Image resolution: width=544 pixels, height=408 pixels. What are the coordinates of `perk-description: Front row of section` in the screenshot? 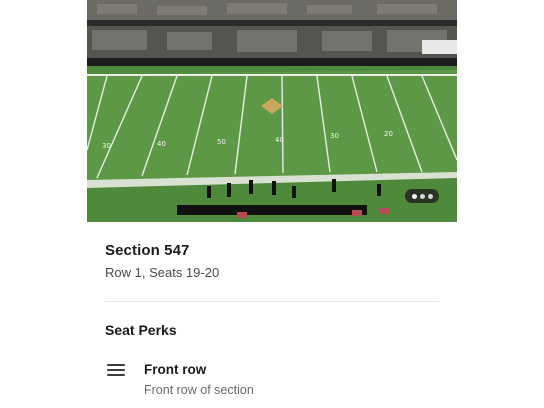 It's located at (199, 390).